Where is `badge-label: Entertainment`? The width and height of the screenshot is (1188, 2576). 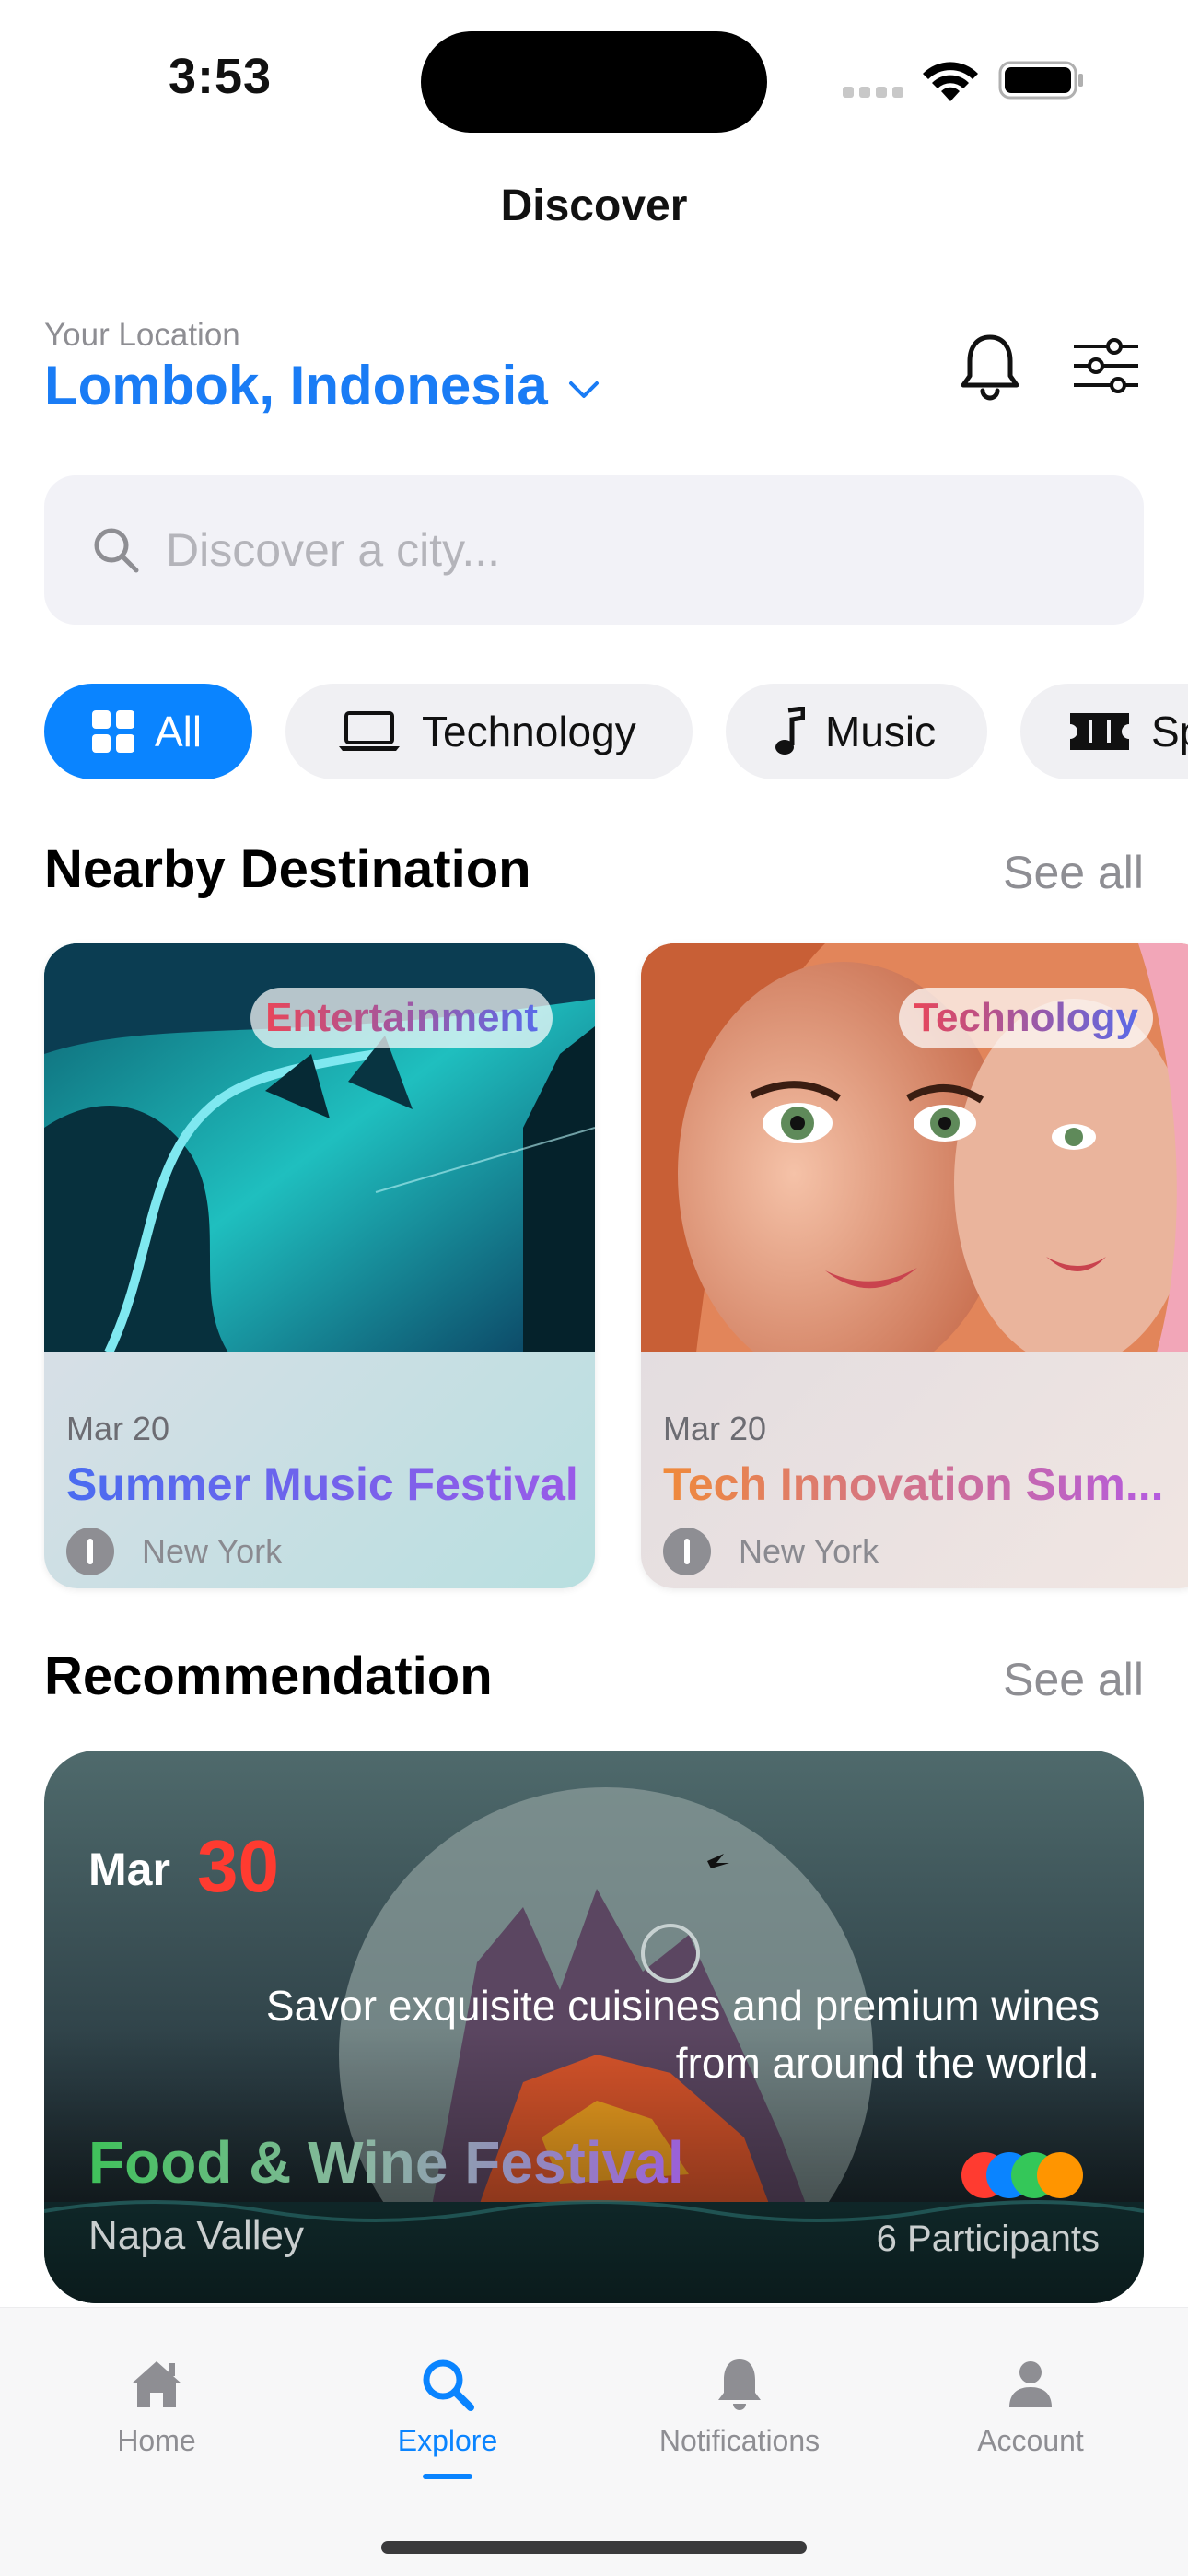
badge-label: Entertainment is located at coordinates (401, 1018).